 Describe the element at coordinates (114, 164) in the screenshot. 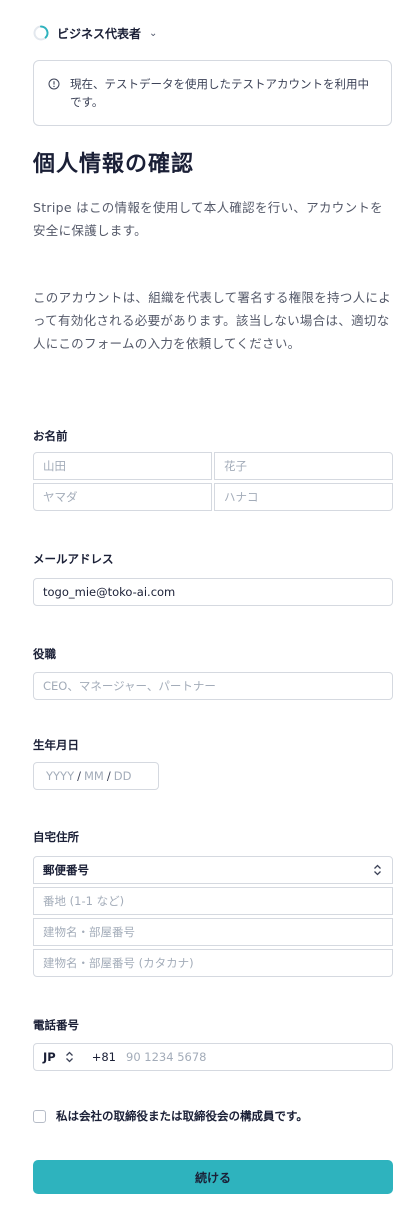

I see `page-title: 個人情報の確認` at that location.